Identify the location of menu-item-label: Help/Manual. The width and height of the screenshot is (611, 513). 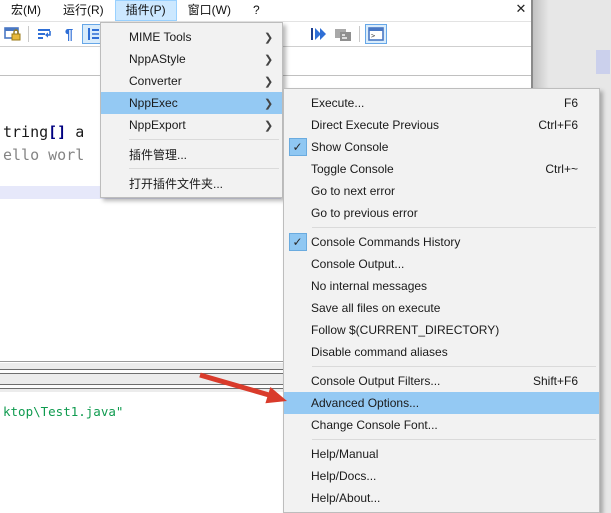
(345, 454).